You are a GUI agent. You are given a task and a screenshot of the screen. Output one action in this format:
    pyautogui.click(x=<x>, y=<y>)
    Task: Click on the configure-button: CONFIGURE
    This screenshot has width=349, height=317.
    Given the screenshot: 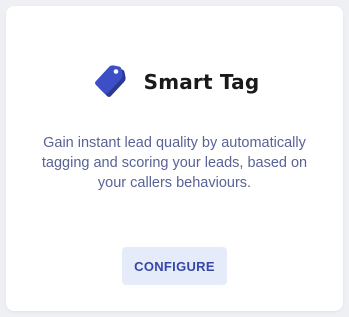 What is the action you would take?
    pyautogui.click(x=174, y=266)
    